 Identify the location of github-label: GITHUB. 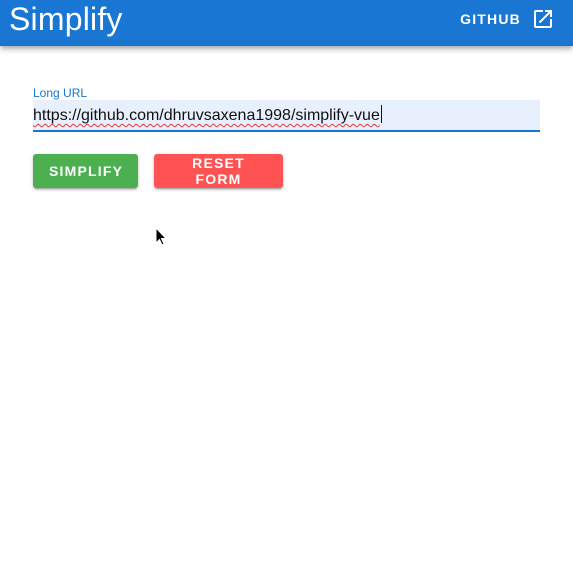
(490, 19).